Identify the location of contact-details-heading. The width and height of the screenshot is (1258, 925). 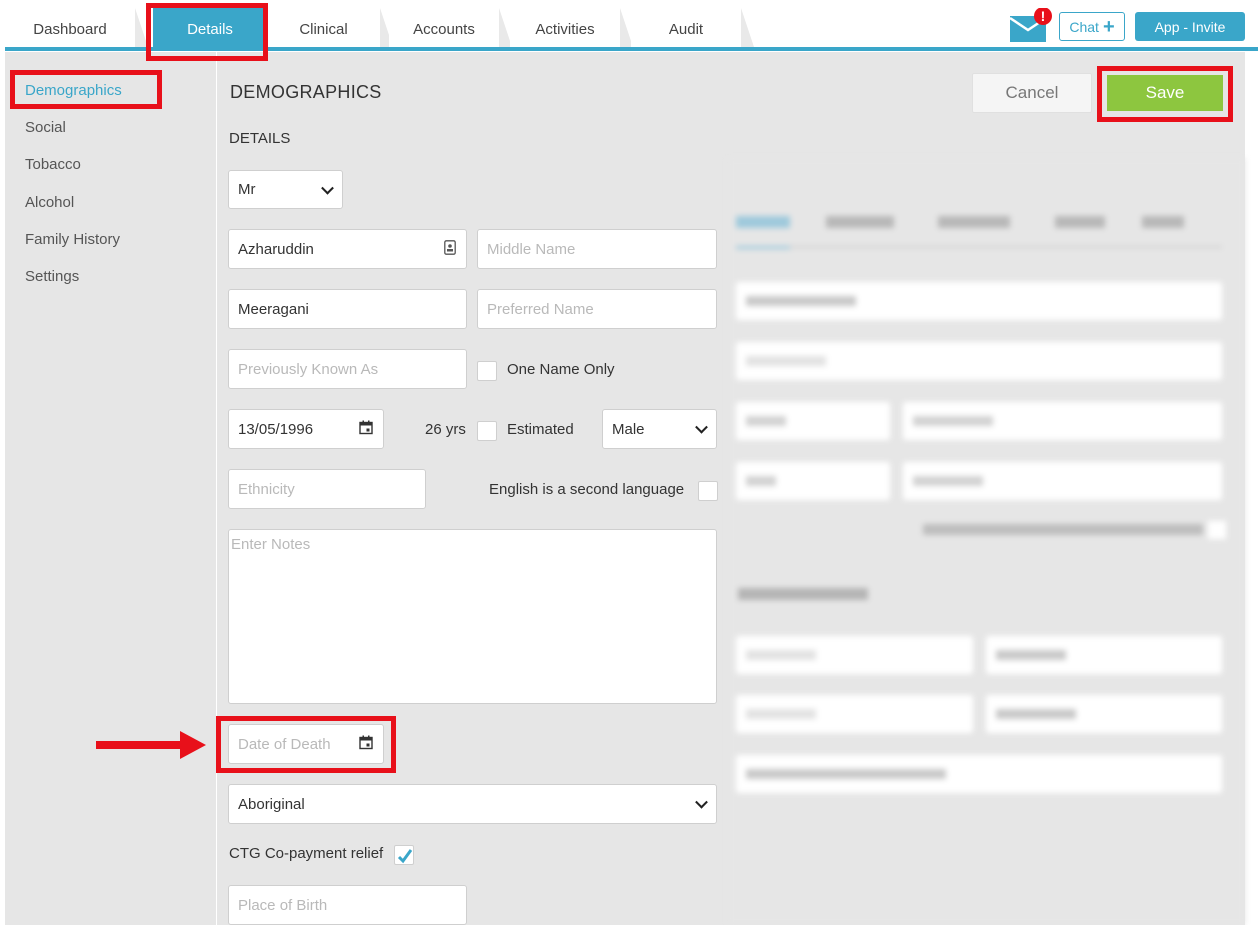
(803, 594).